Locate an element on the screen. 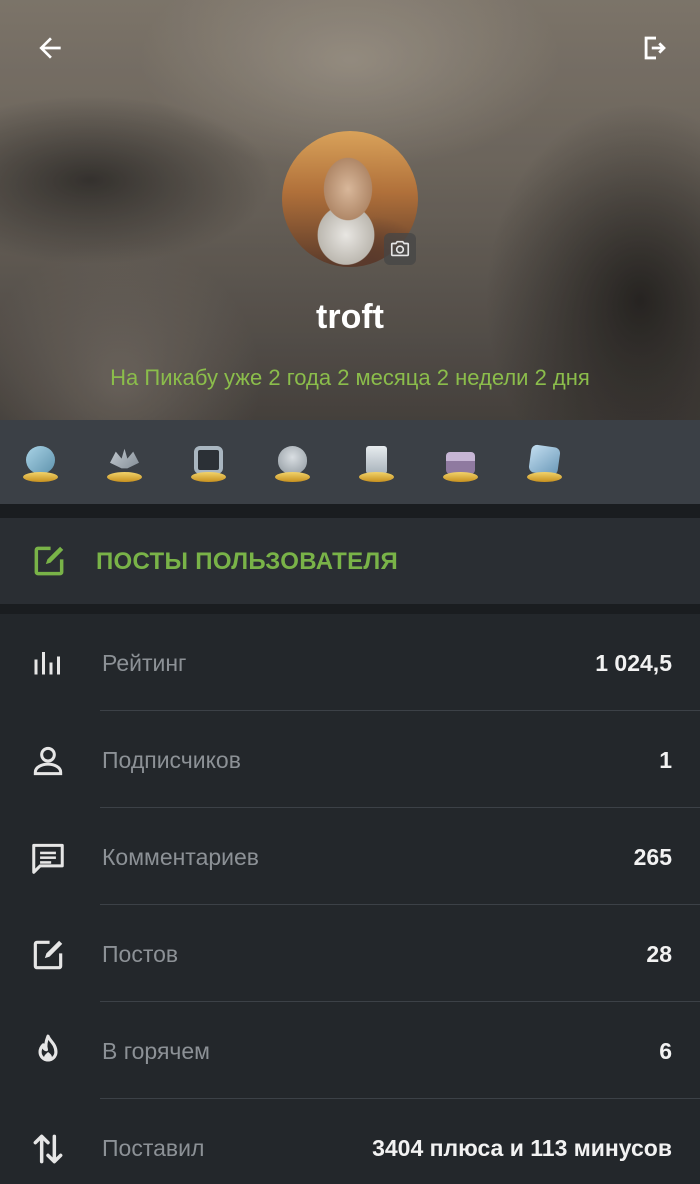 The image size is (700, 1184). back-button is located at coordinates (50, 48).